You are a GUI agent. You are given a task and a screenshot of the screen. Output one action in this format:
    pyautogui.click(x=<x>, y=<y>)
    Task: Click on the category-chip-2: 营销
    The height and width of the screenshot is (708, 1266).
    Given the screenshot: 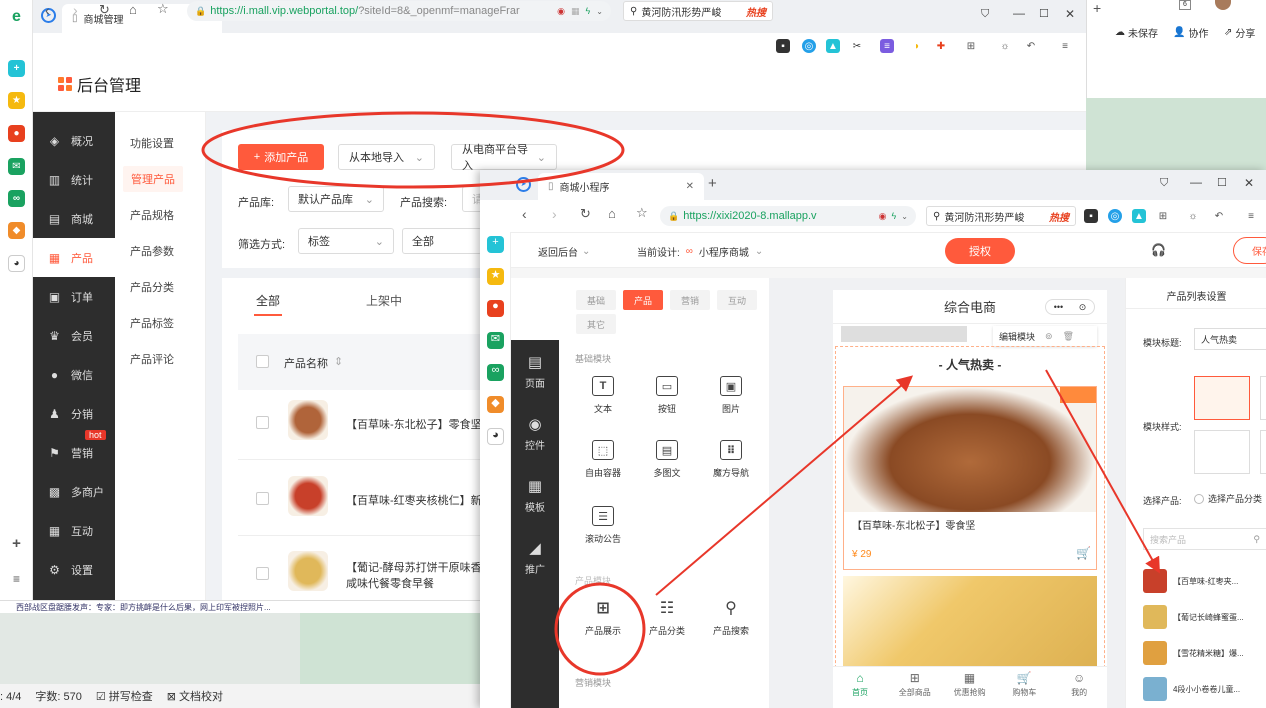 What is the action you would take?
    pyautogui.click(x=690, y=300)
    